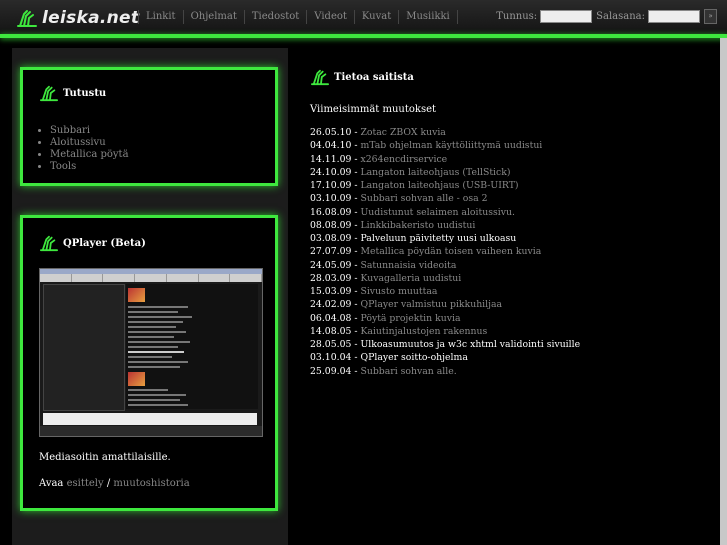 This screenshot has height=545, width=727. Describe the element at coordinates (515, 132) in the screenshot. I see `change-item: 26.05.10 - Zotac ZBOX kuvia` at that location.